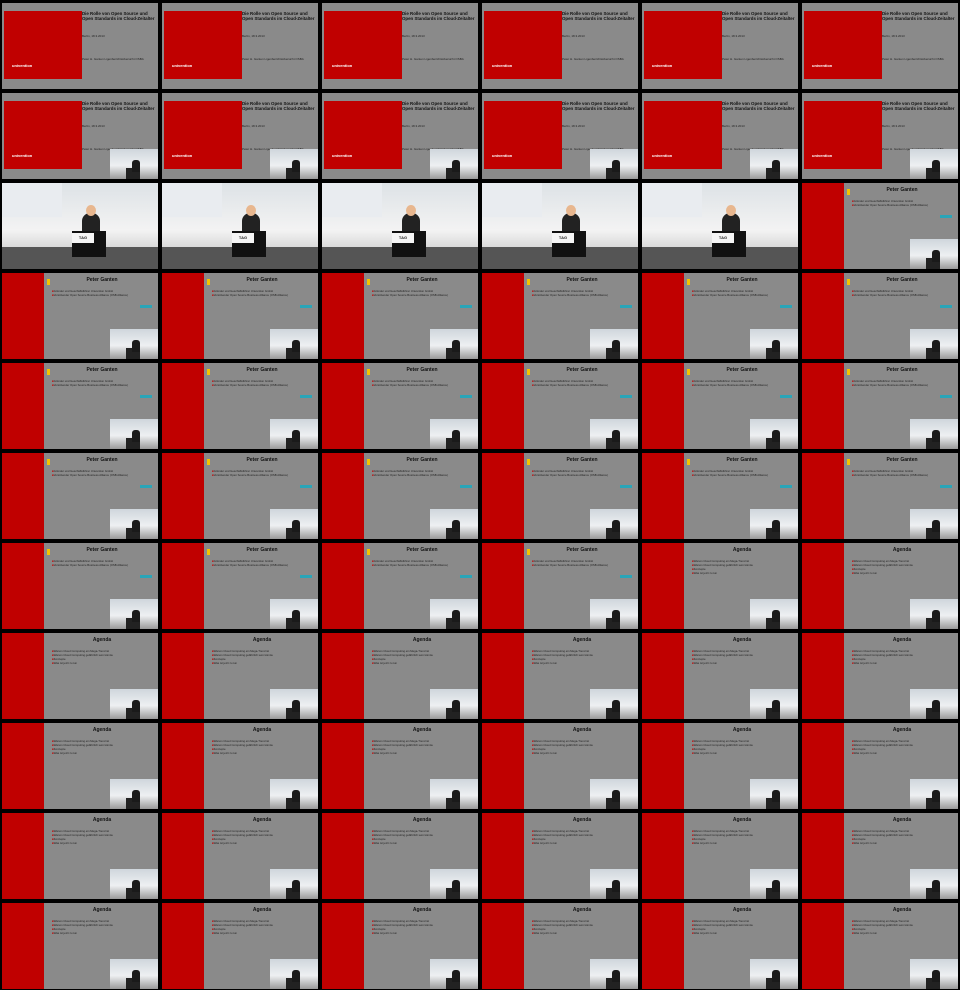  What do you see at coordinates (352, 200) in the screenshot?
I see `projection-screen` at bounding box center [352, 200].